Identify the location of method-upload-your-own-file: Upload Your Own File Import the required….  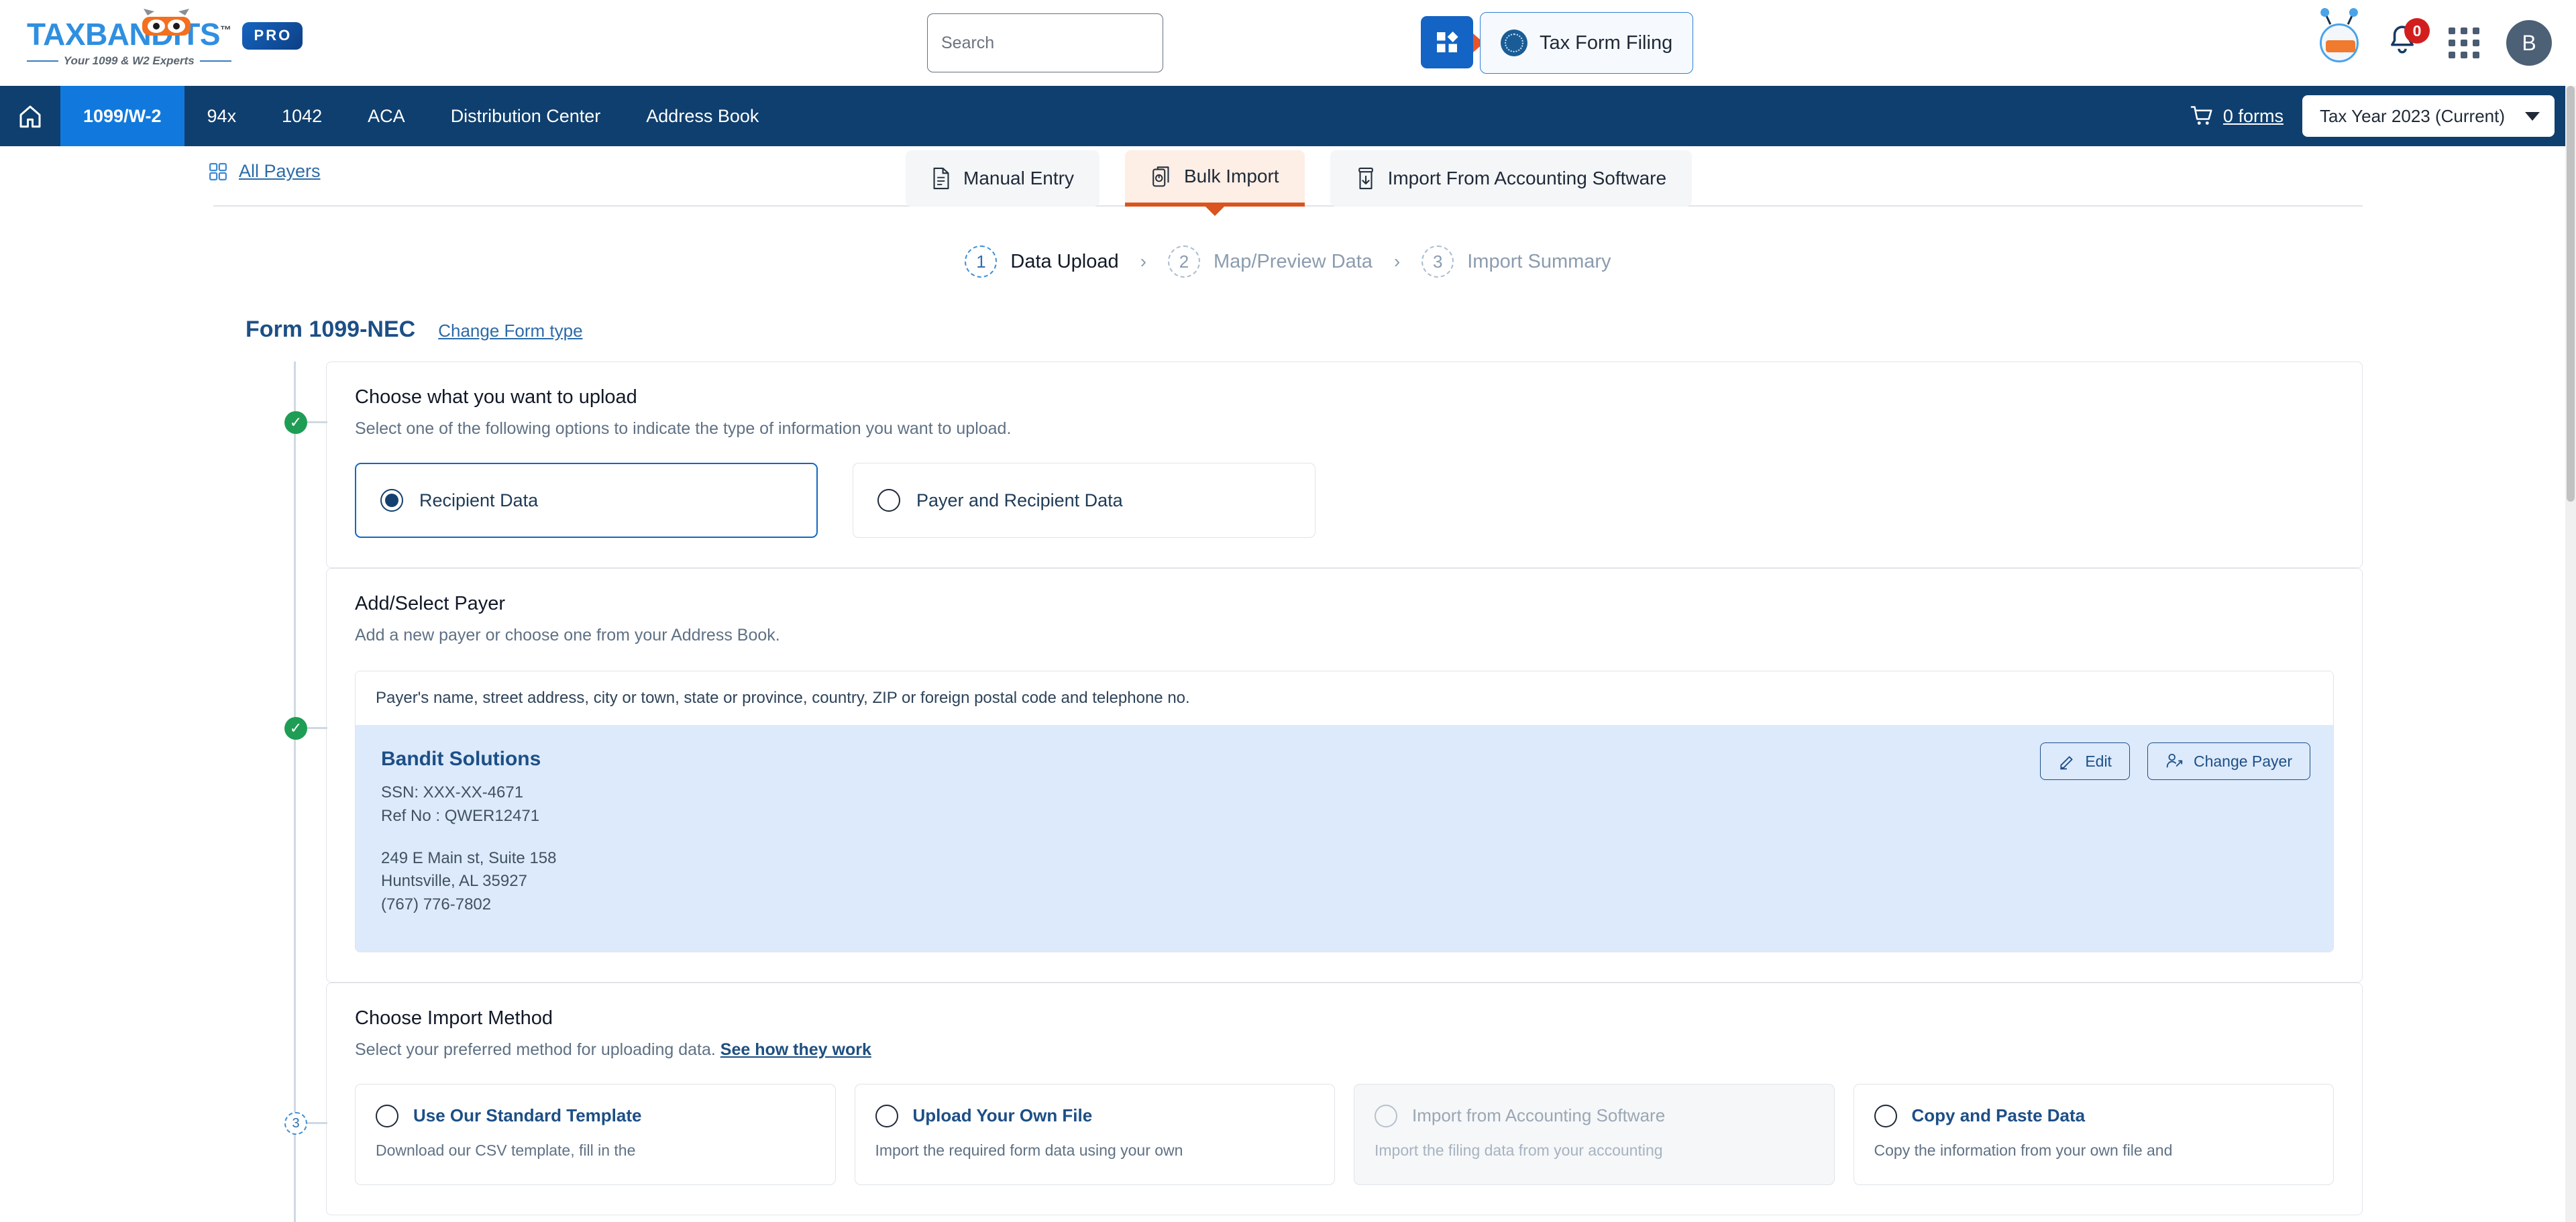
(1094, 1134).